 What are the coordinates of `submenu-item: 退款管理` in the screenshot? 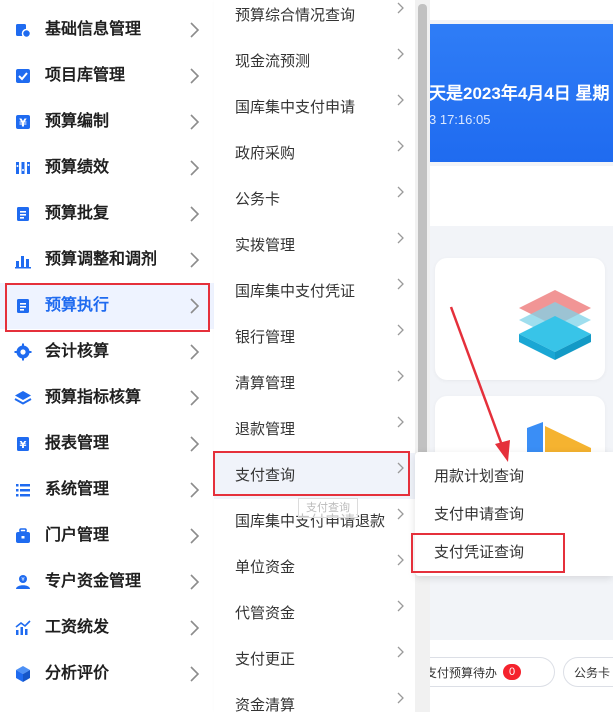 It's located at (314, 430).